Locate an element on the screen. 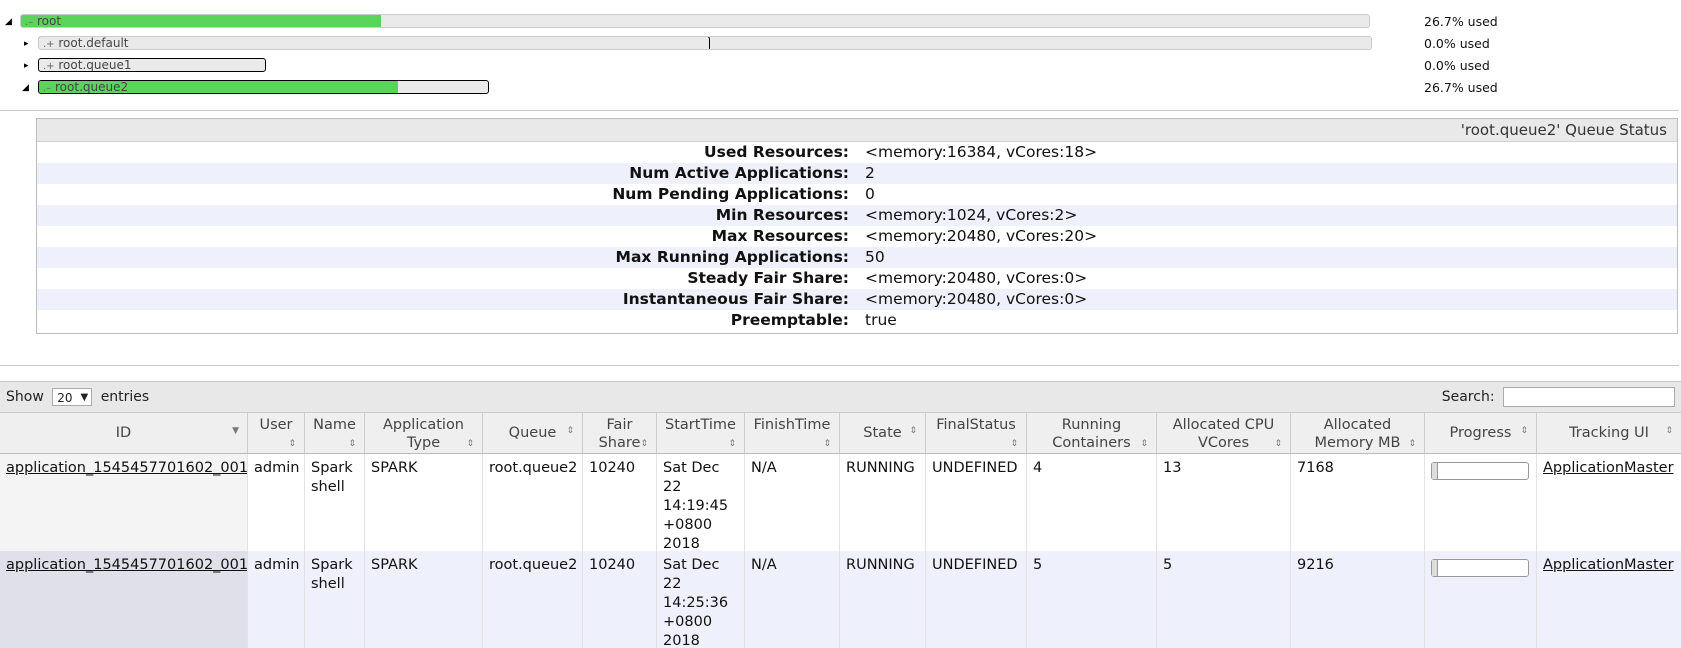 This screenshot has height=648, width=1681. cell-id: application_1545457701602_0014 is located at coordinates (124, 599).